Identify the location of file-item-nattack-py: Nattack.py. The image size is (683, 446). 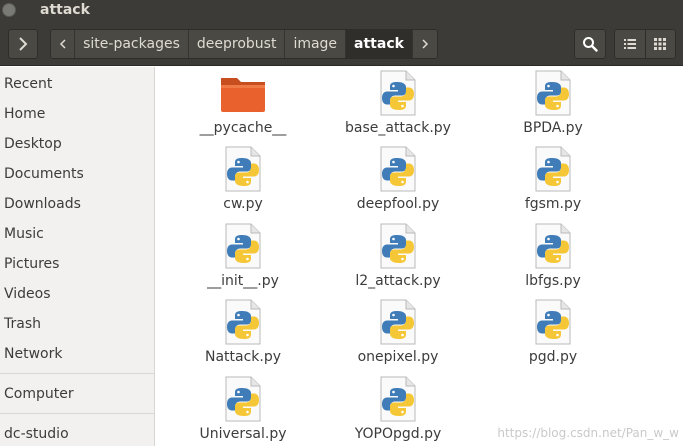
(243, 337).